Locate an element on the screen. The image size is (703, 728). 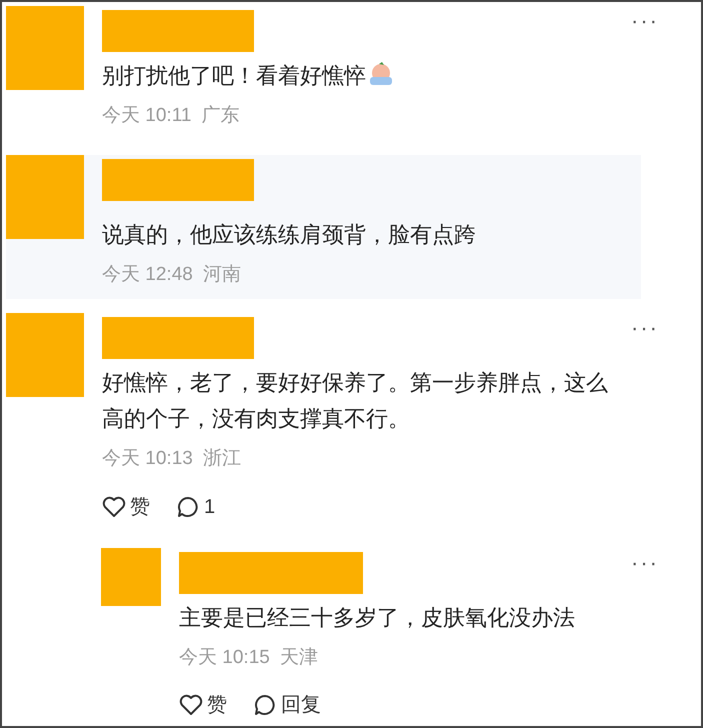
comment-text: 说真的，他应该练练肩颈背，脸有点跨 is located at coordinates (289, 234).